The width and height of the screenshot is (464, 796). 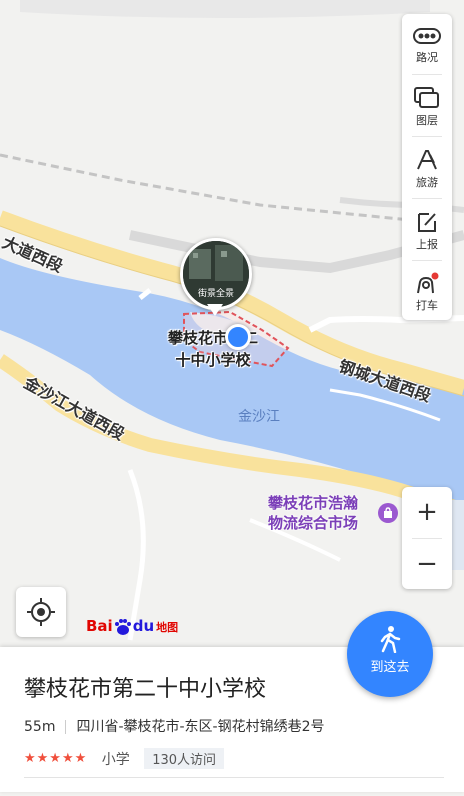 I want to click on locate-button, so click(x=41, y=612).